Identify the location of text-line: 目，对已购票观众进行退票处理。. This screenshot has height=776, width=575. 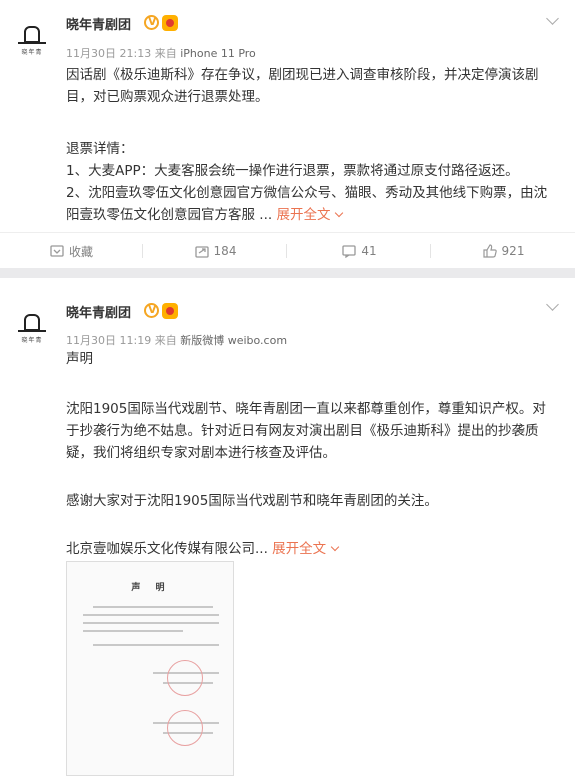
(167, 97).